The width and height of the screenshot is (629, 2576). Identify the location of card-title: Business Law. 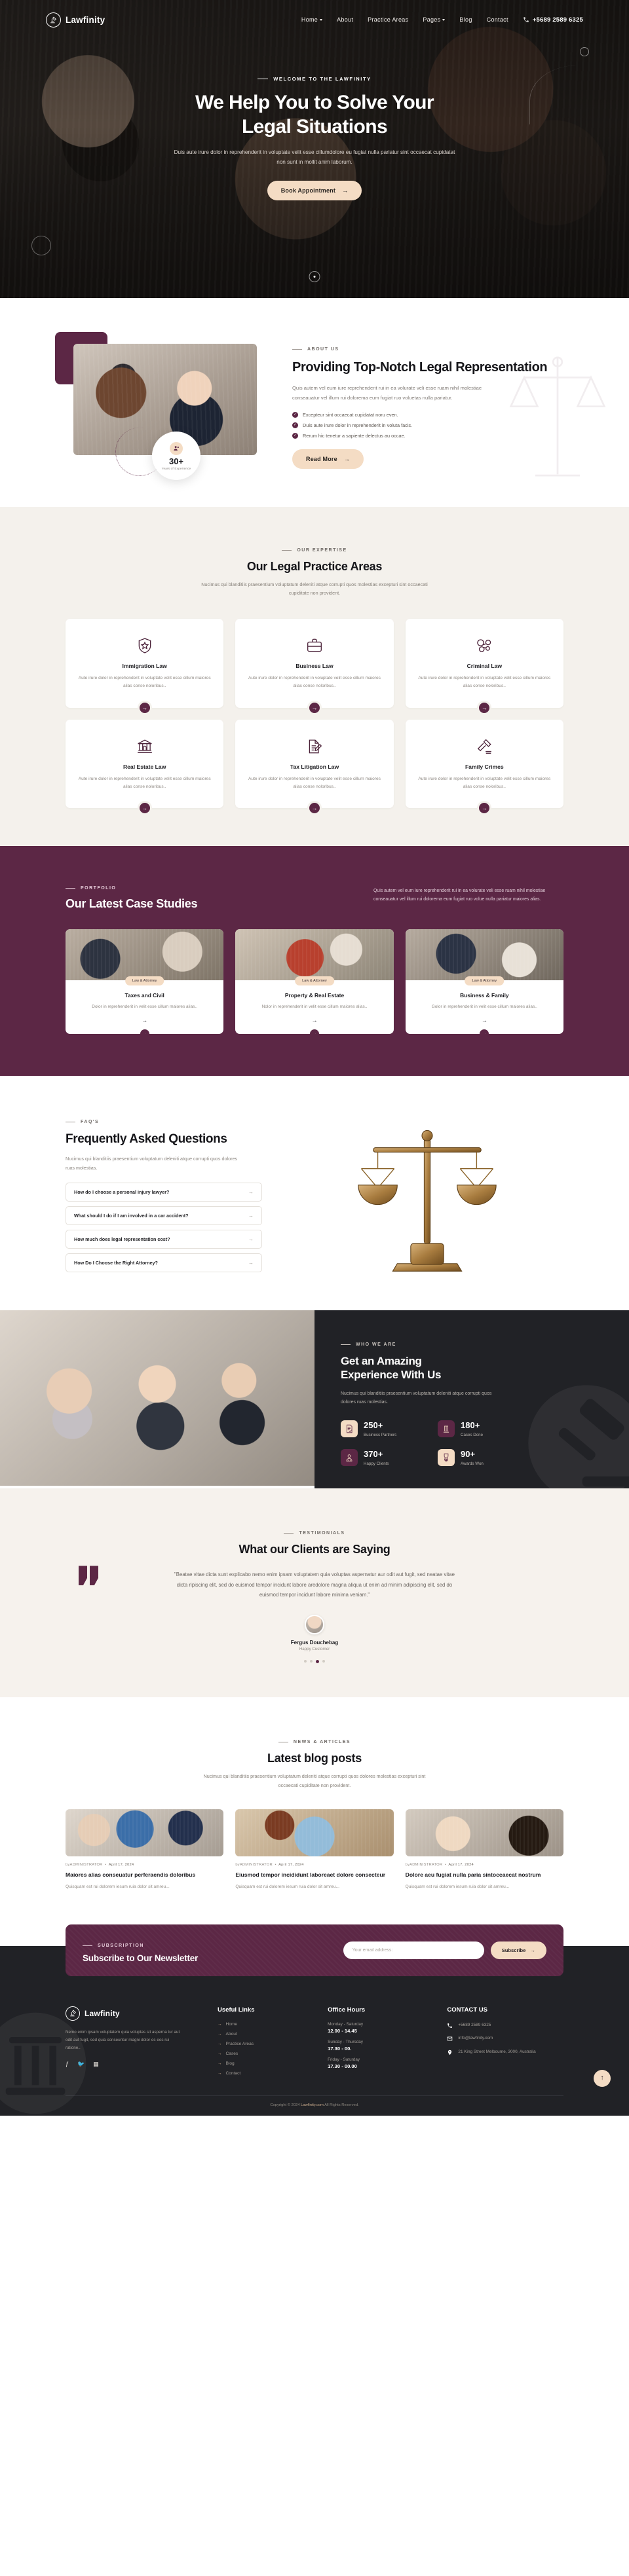
(314, 666).